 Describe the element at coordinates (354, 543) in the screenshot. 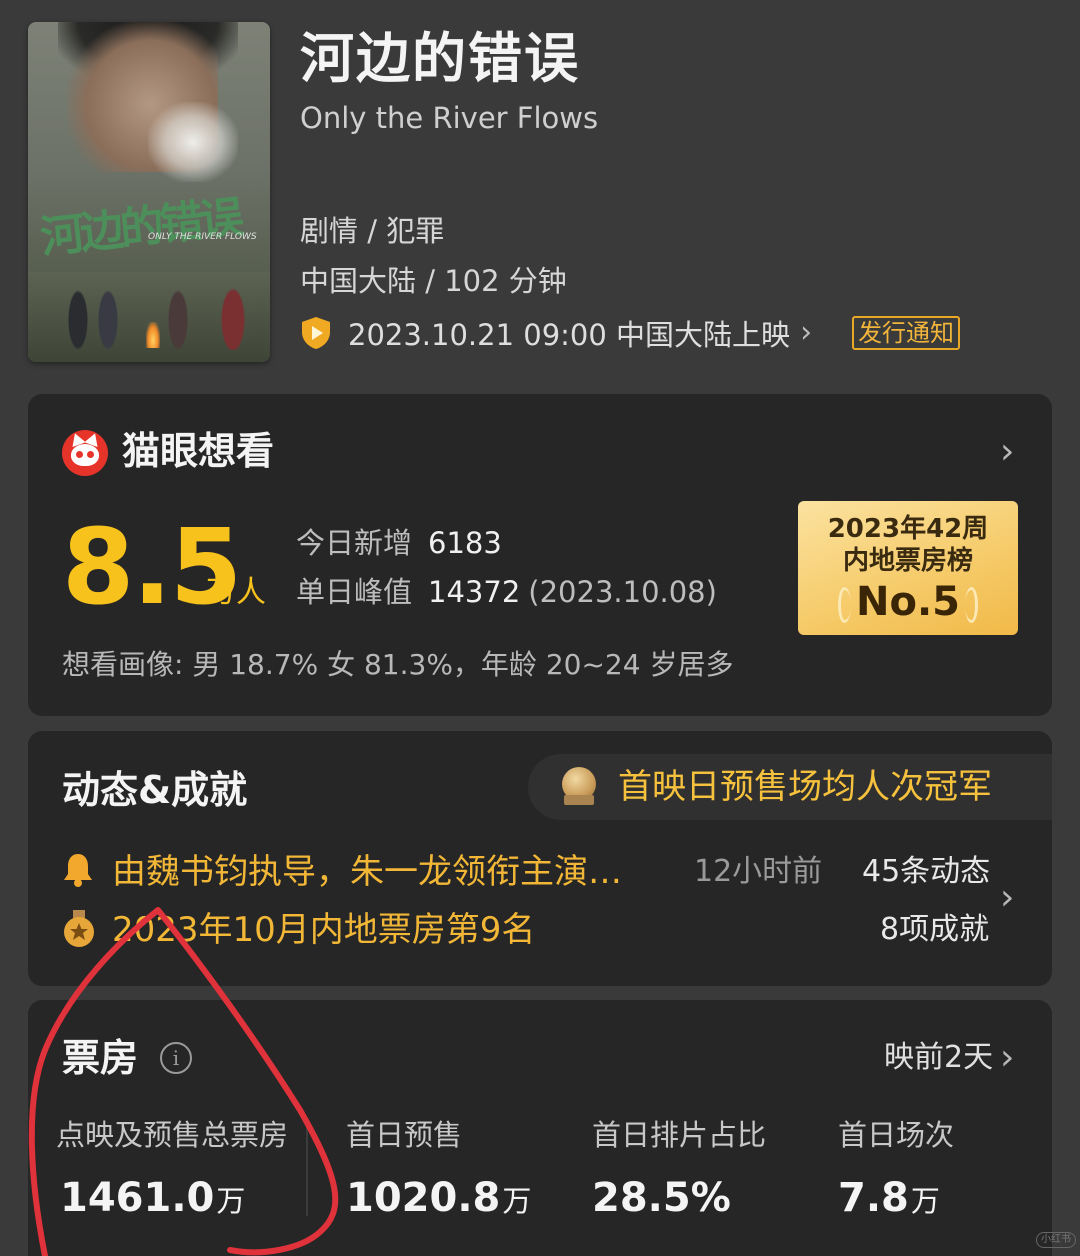

I see `today-new-label: 今日新增` at that location.